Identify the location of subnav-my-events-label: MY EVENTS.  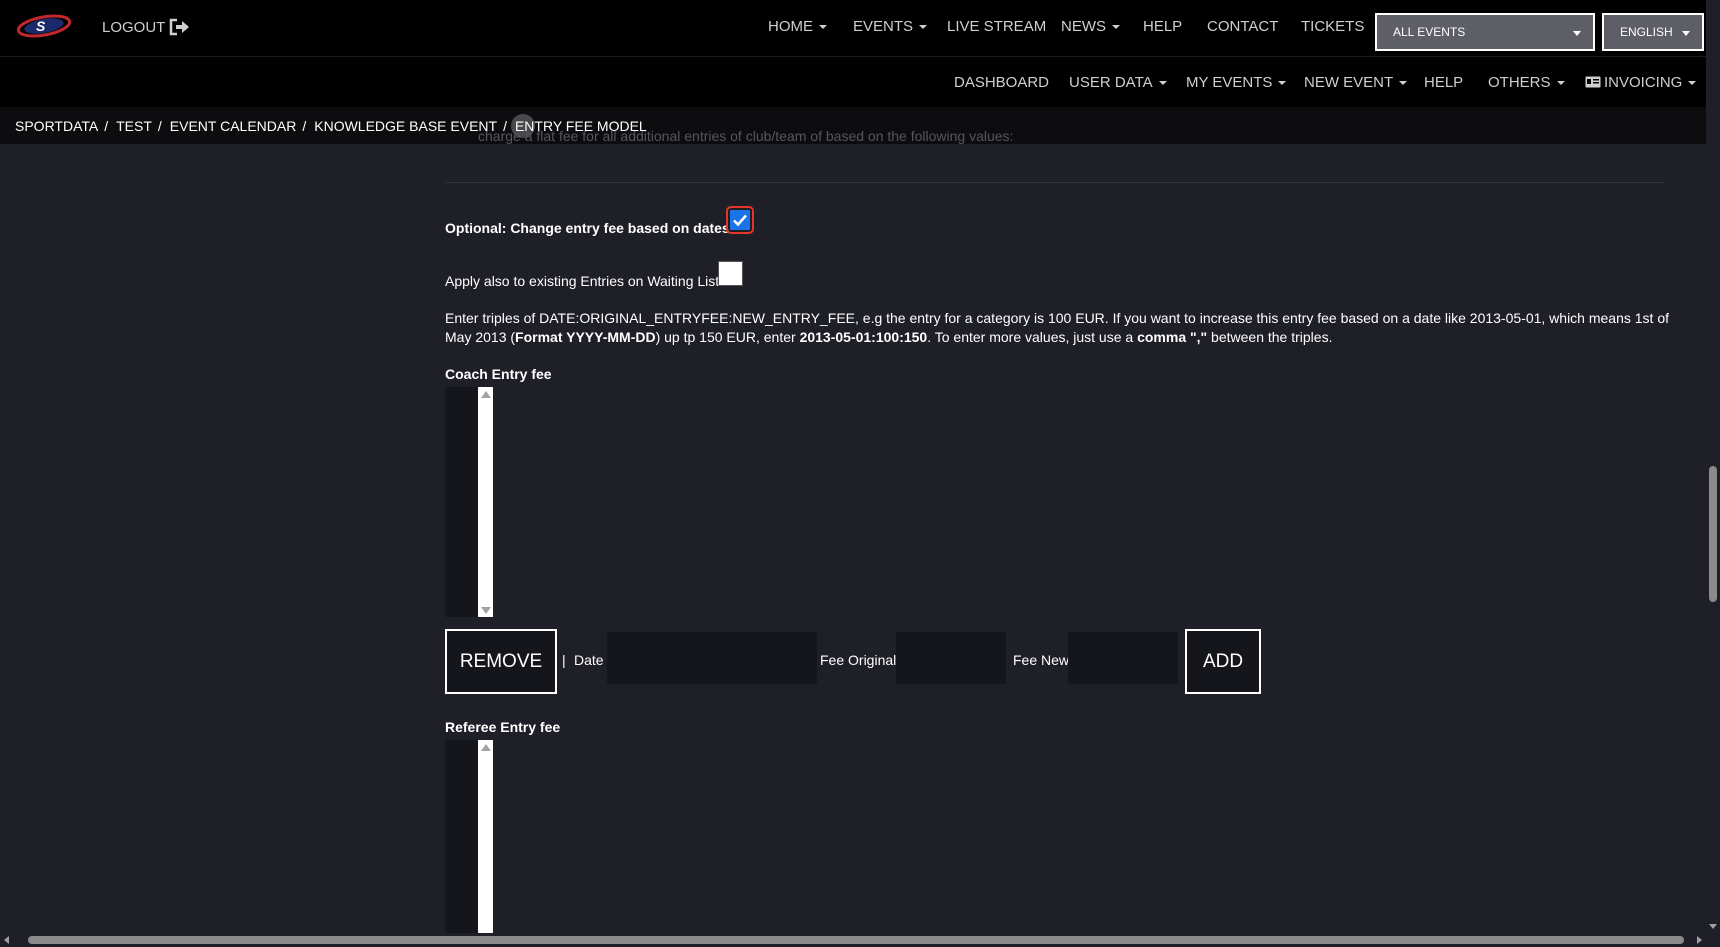
(1229, 82).